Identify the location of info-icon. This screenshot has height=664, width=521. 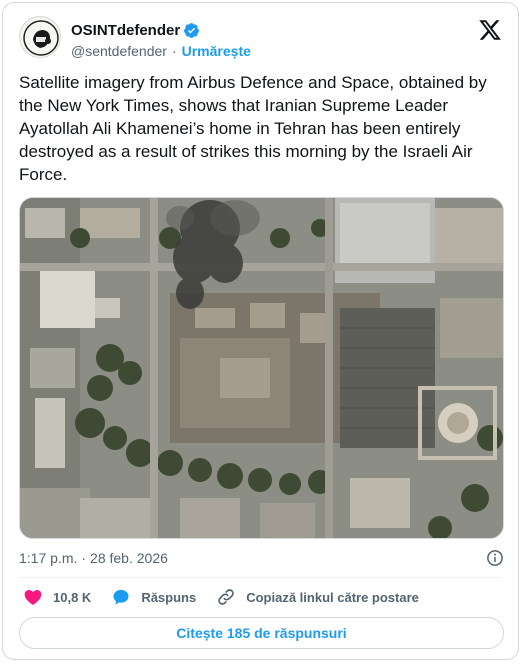
(495, 558).